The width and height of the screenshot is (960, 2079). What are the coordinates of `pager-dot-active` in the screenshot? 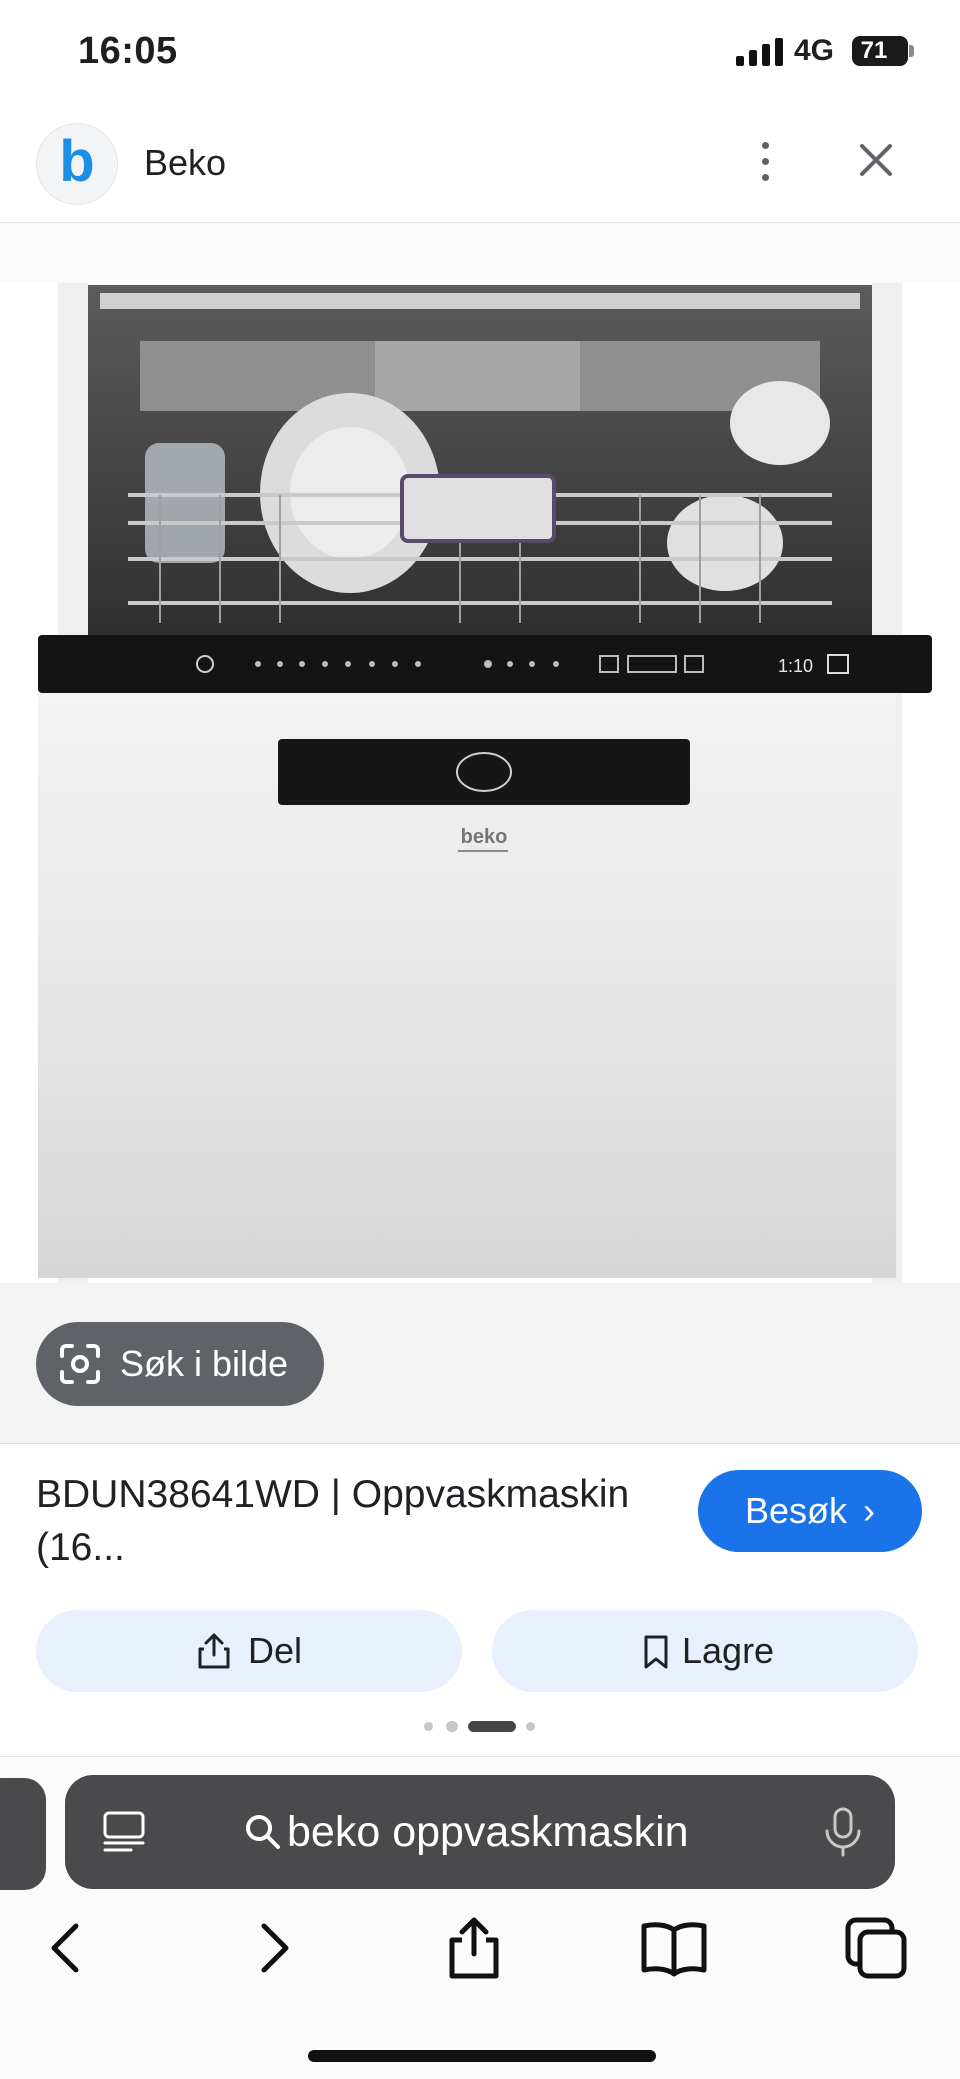 It's located at (492, 1726).